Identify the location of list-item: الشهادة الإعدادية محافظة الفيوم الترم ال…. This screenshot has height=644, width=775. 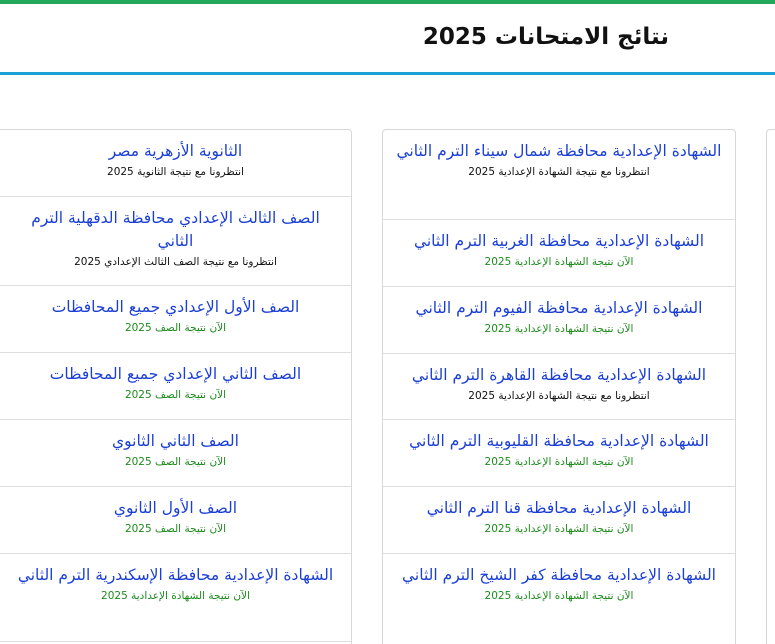
(559, 311).